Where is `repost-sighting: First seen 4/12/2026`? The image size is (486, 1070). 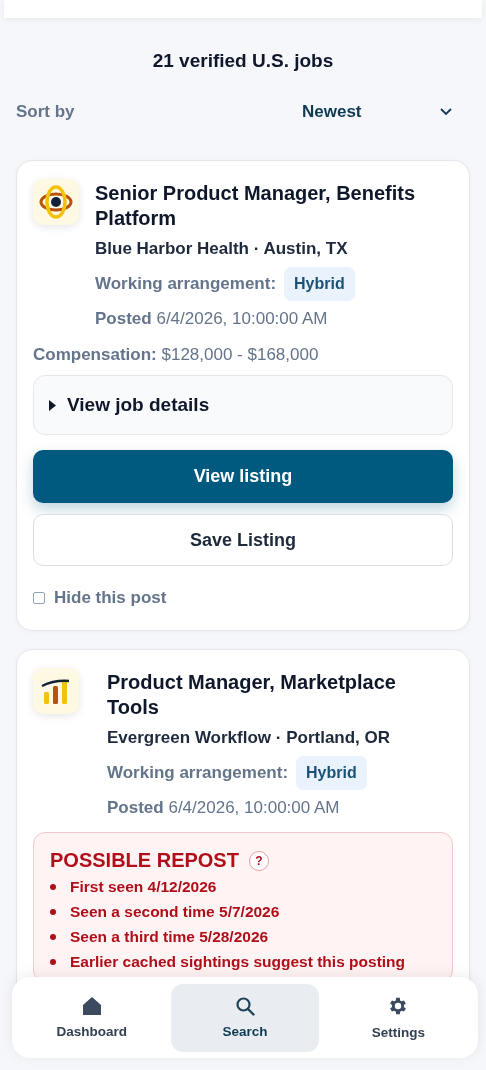
repost-sighting: First seen 4/12/2026 is located at coordinates (143, 887).